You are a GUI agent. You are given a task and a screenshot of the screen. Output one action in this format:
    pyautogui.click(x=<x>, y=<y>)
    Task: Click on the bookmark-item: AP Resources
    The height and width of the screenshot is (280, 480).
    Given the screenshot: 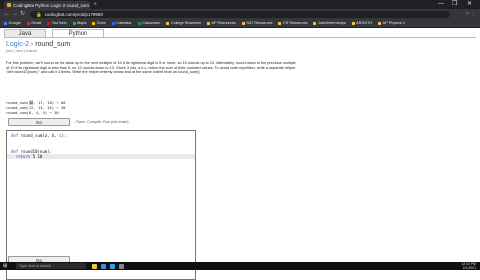 What is the action you would take?
    pyautogui.click(x=221, y=23)
    